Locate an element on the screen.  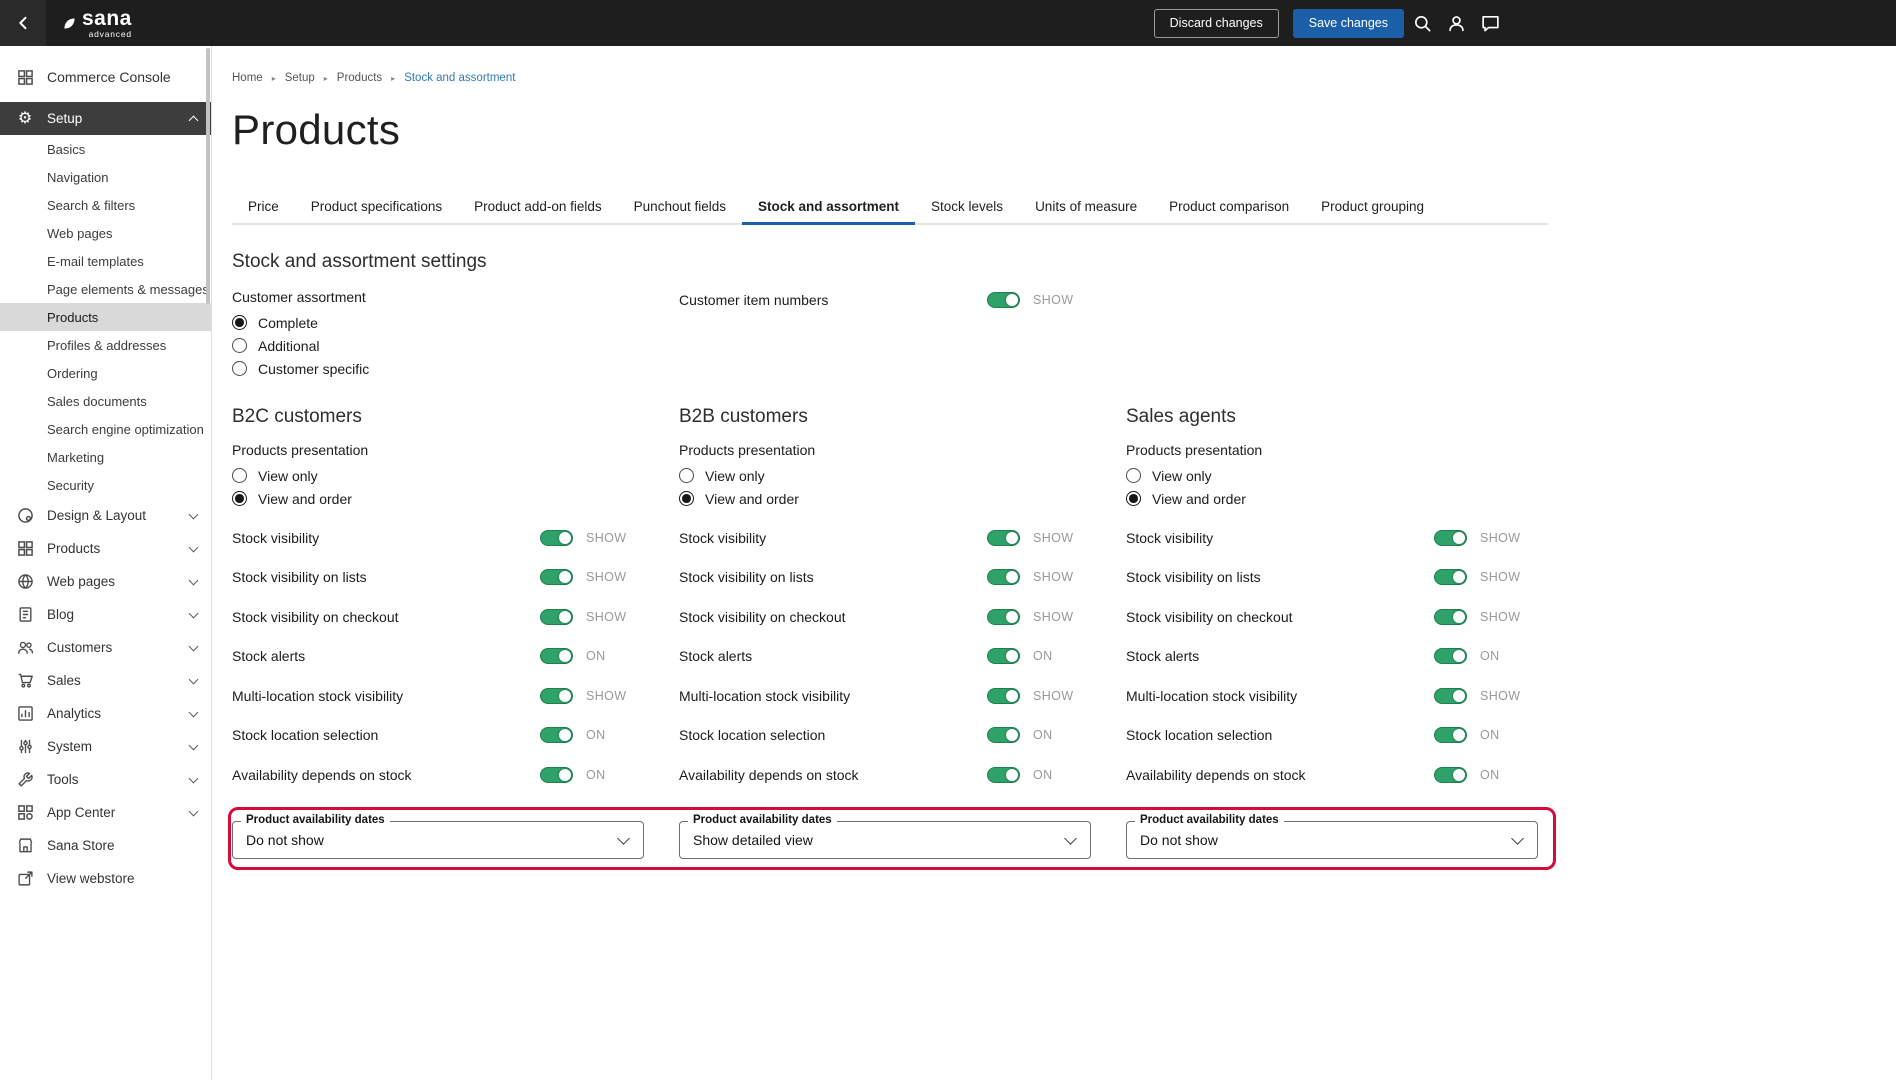
sidebar-item-view-webstore: View webstore is located at coordinates (105, 878).